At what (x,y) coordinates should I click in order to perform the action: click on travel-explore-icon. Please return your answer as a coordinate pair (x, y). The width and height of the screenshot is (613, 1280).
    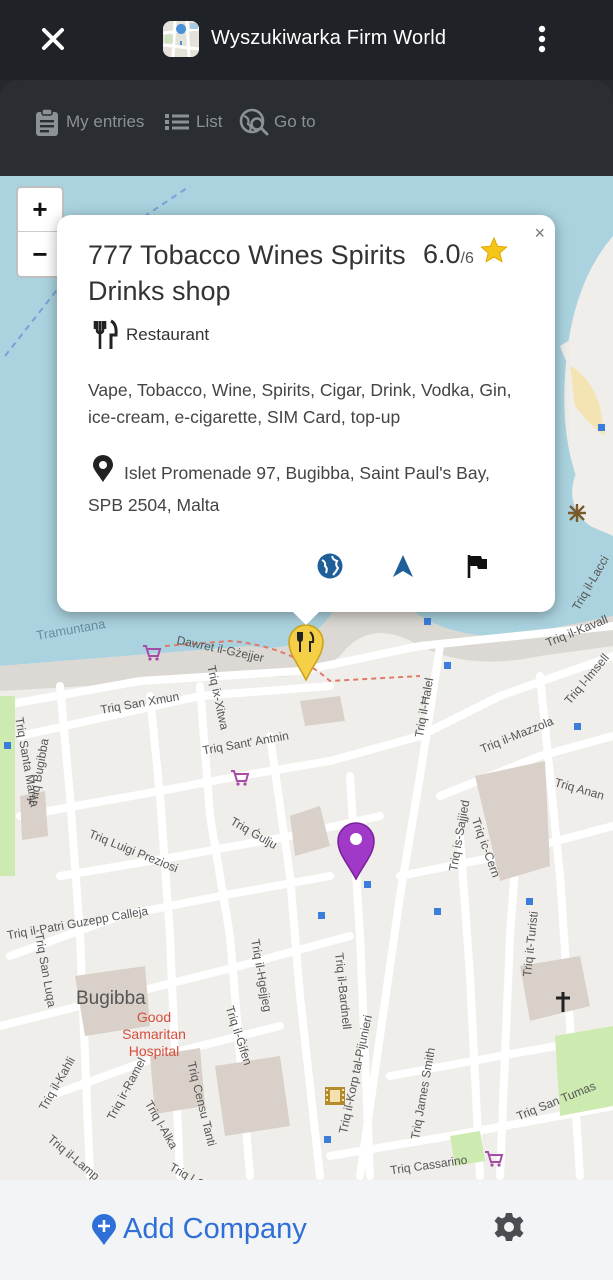
    Looking at the image, I should click on (254, 122).